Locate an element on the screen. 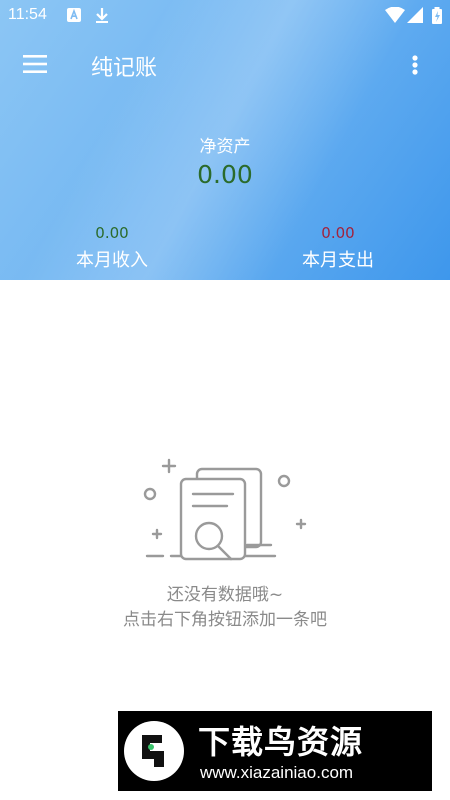 This screenshot has width=450, height=800. monthly-income-label: 本月收入 is located at coordinates (112, 260).